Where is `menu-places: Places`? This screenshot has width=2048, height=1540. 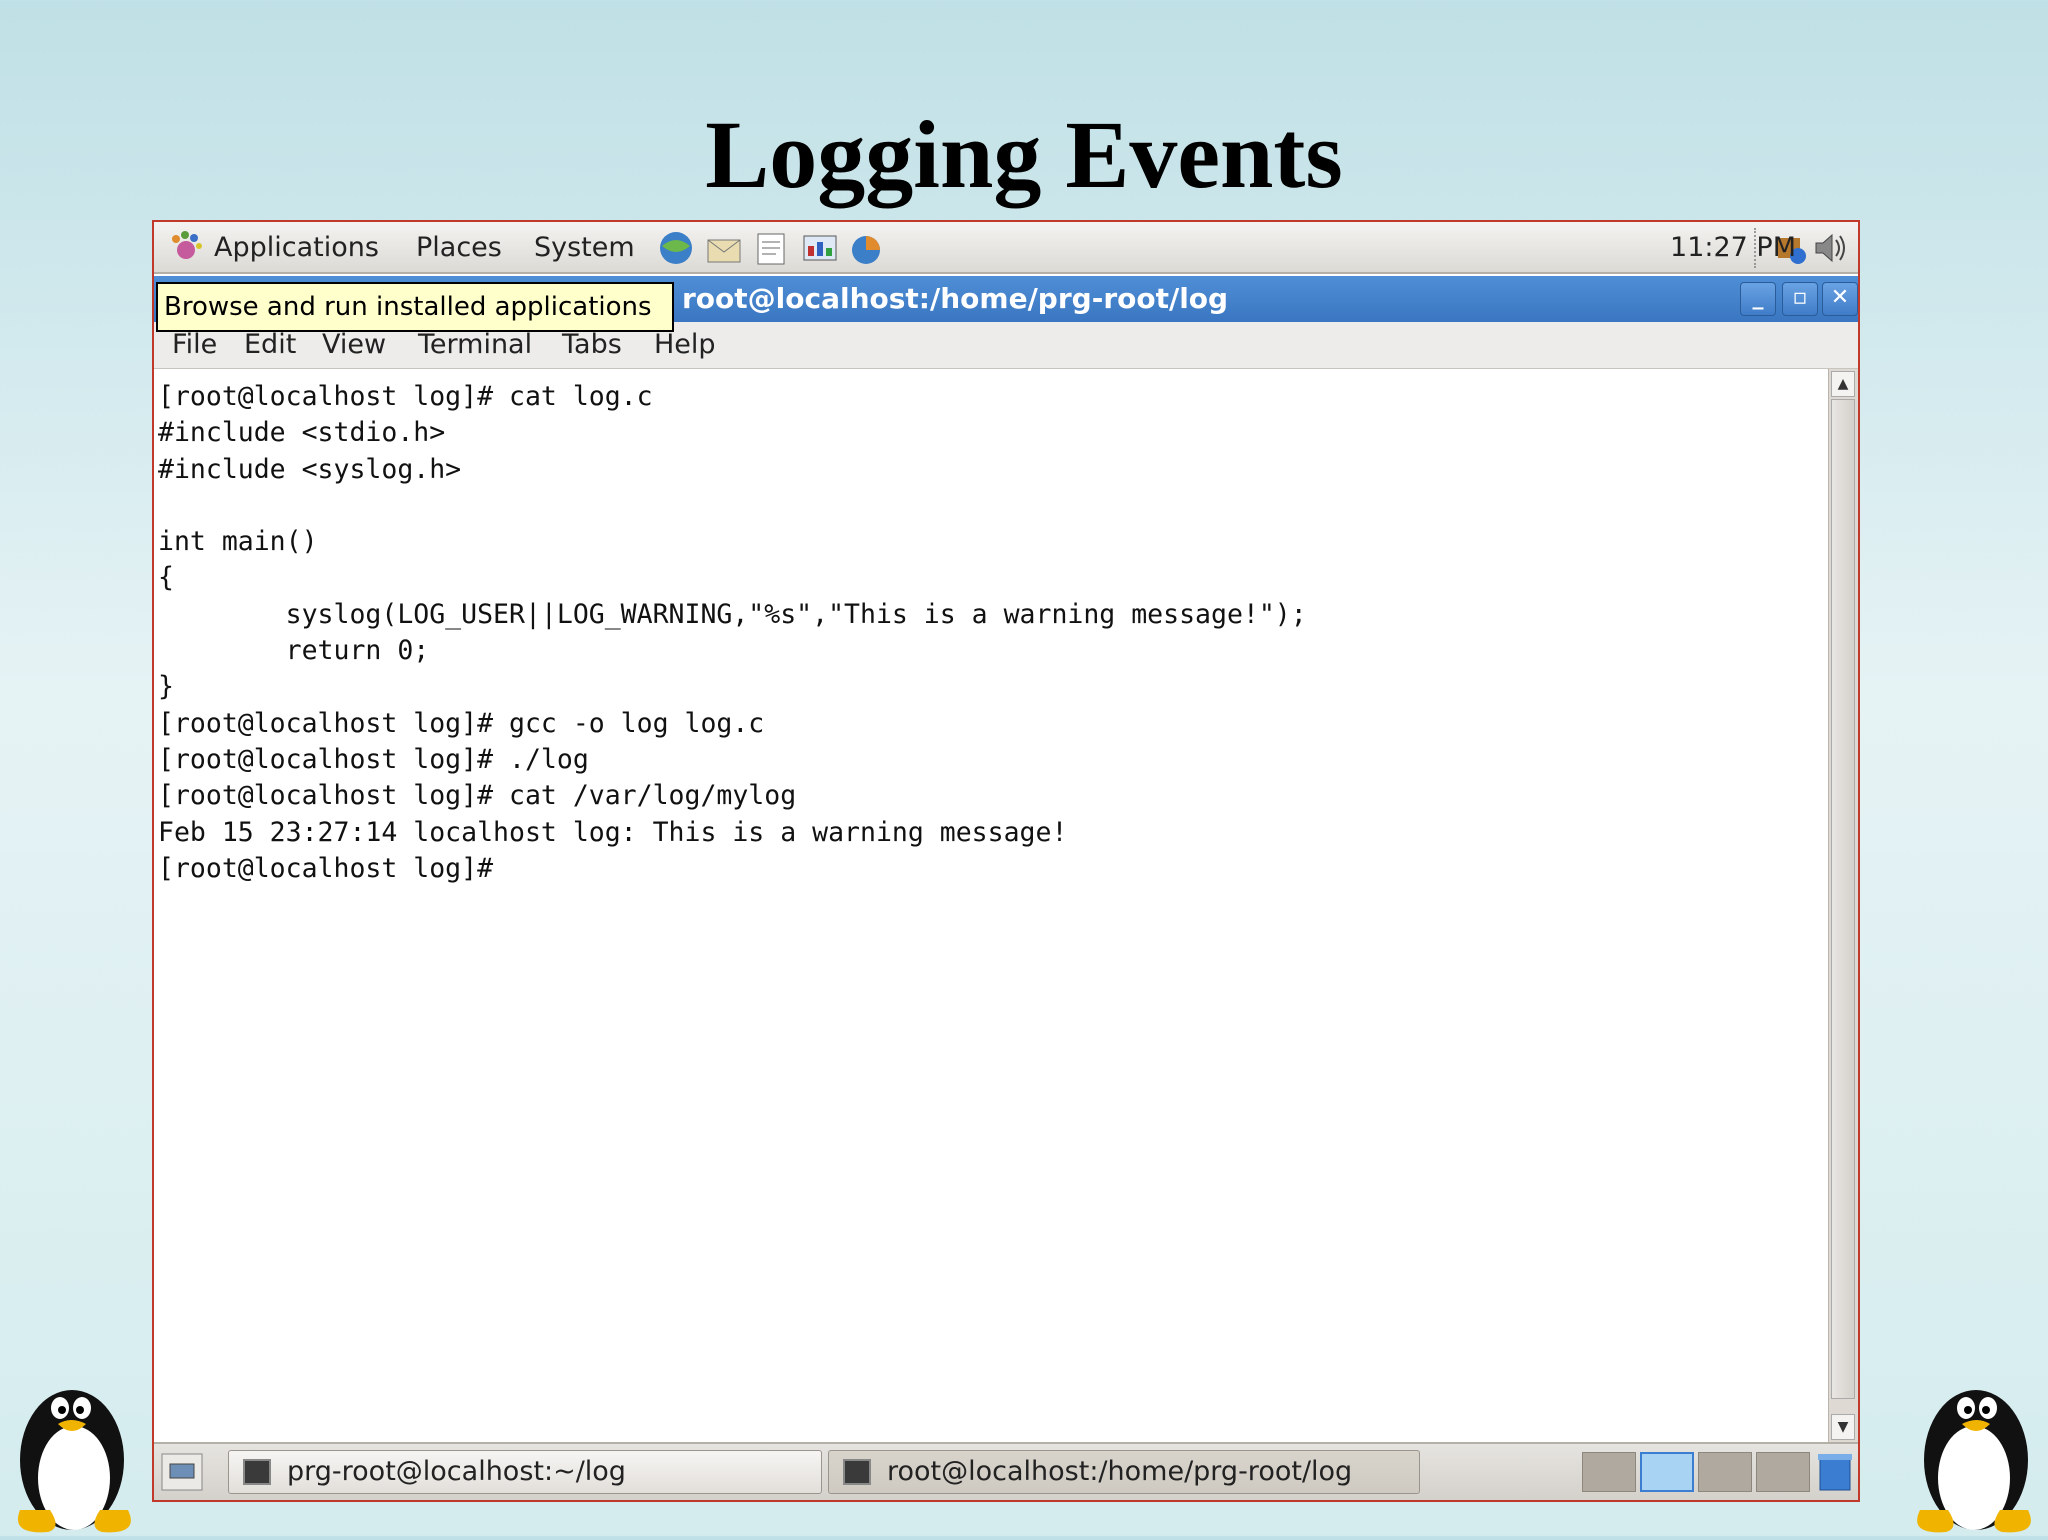 menu-places: Places is located at coordinates (459, 248).